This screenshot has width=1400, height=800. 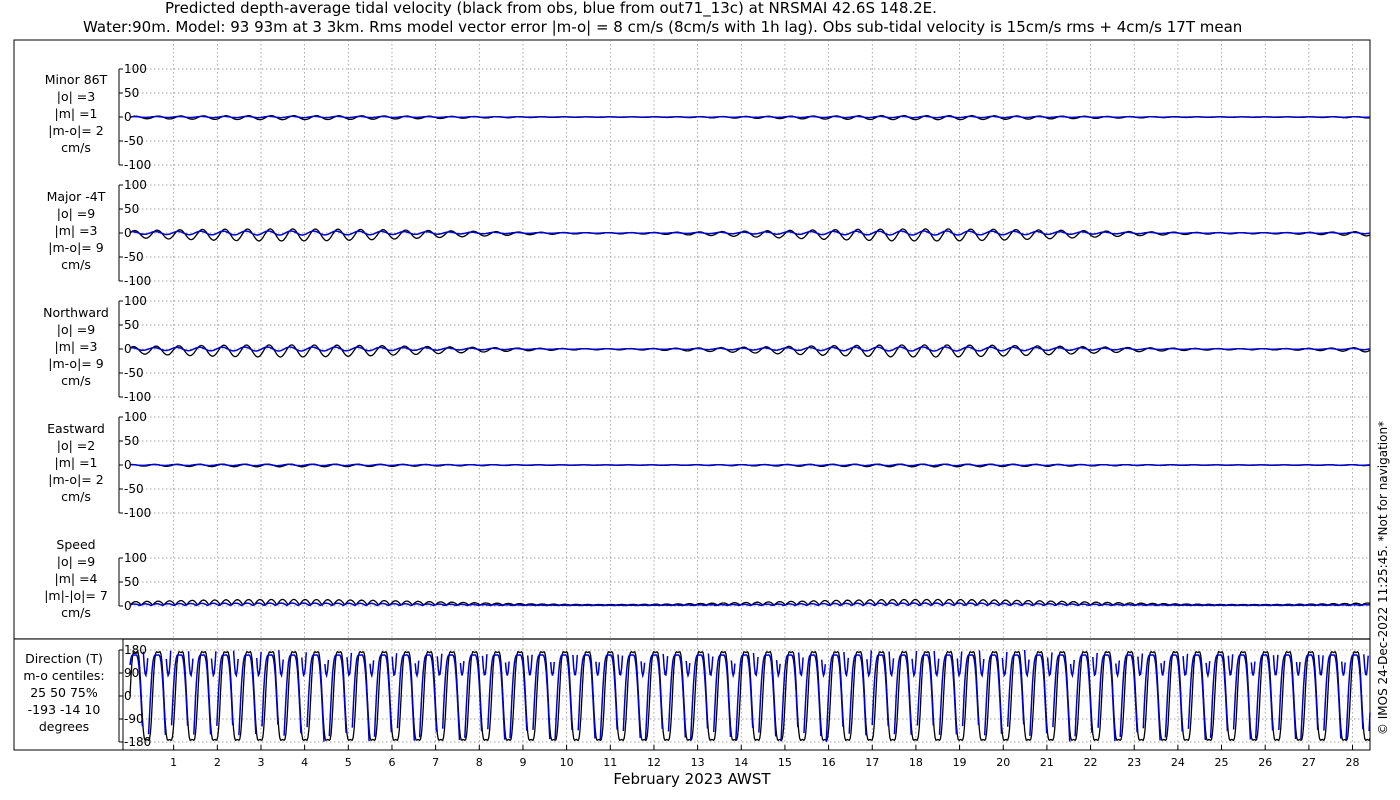 What do you see at coordinates (1178, 762) in the screenshot?
I see `x-tick-label: 24` at bounding box center [1178, 762].